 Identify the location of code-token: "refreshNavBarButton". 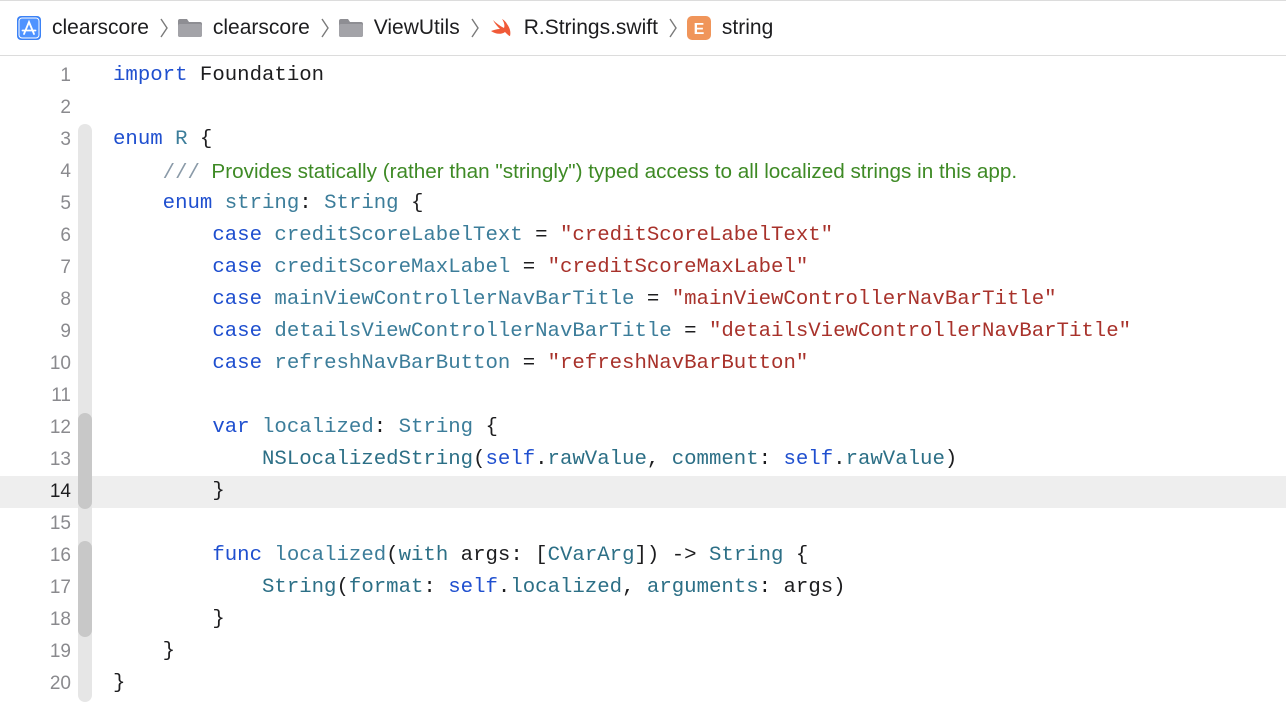
(678, 363).